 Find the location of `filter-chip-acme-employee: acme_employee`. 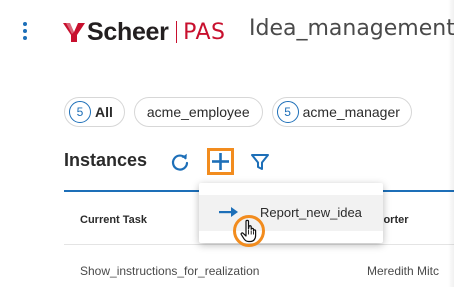

filter-chip-acme-employee: acme_employee is located at coordinates (198, 112).